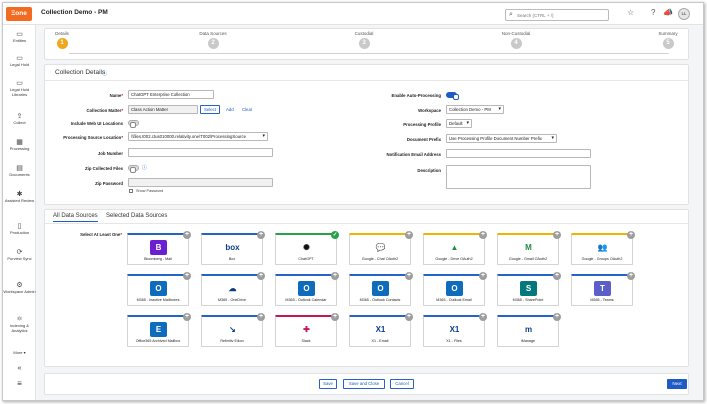 The width and height of the screenshot is (707, 404). What do you see at coordinates (230, 109) in the screenshot?
I see `add-matter-link: Add` at bounding box center [230, 109].